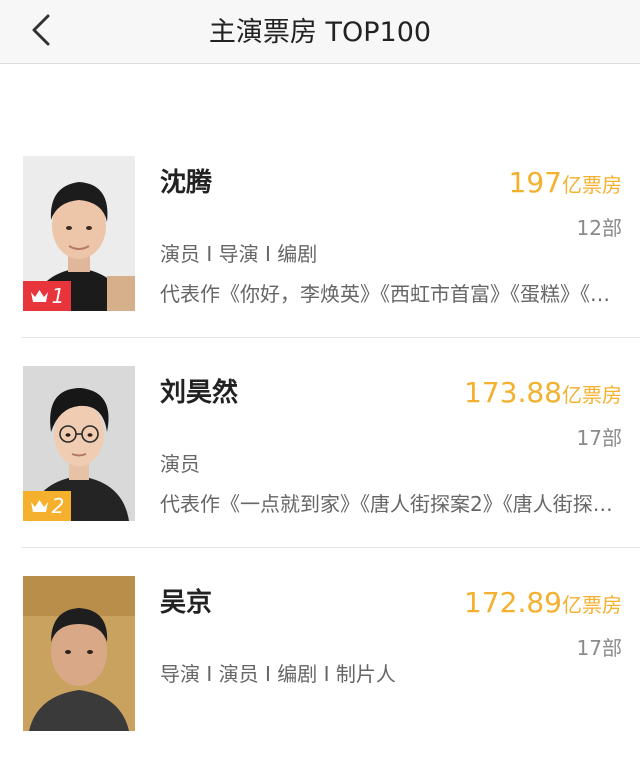 The image size is (640, 758). What do you see at coordinates (79, 443) in the screenshot?
I see `avatar: 2` at bounding box center [79, 443].